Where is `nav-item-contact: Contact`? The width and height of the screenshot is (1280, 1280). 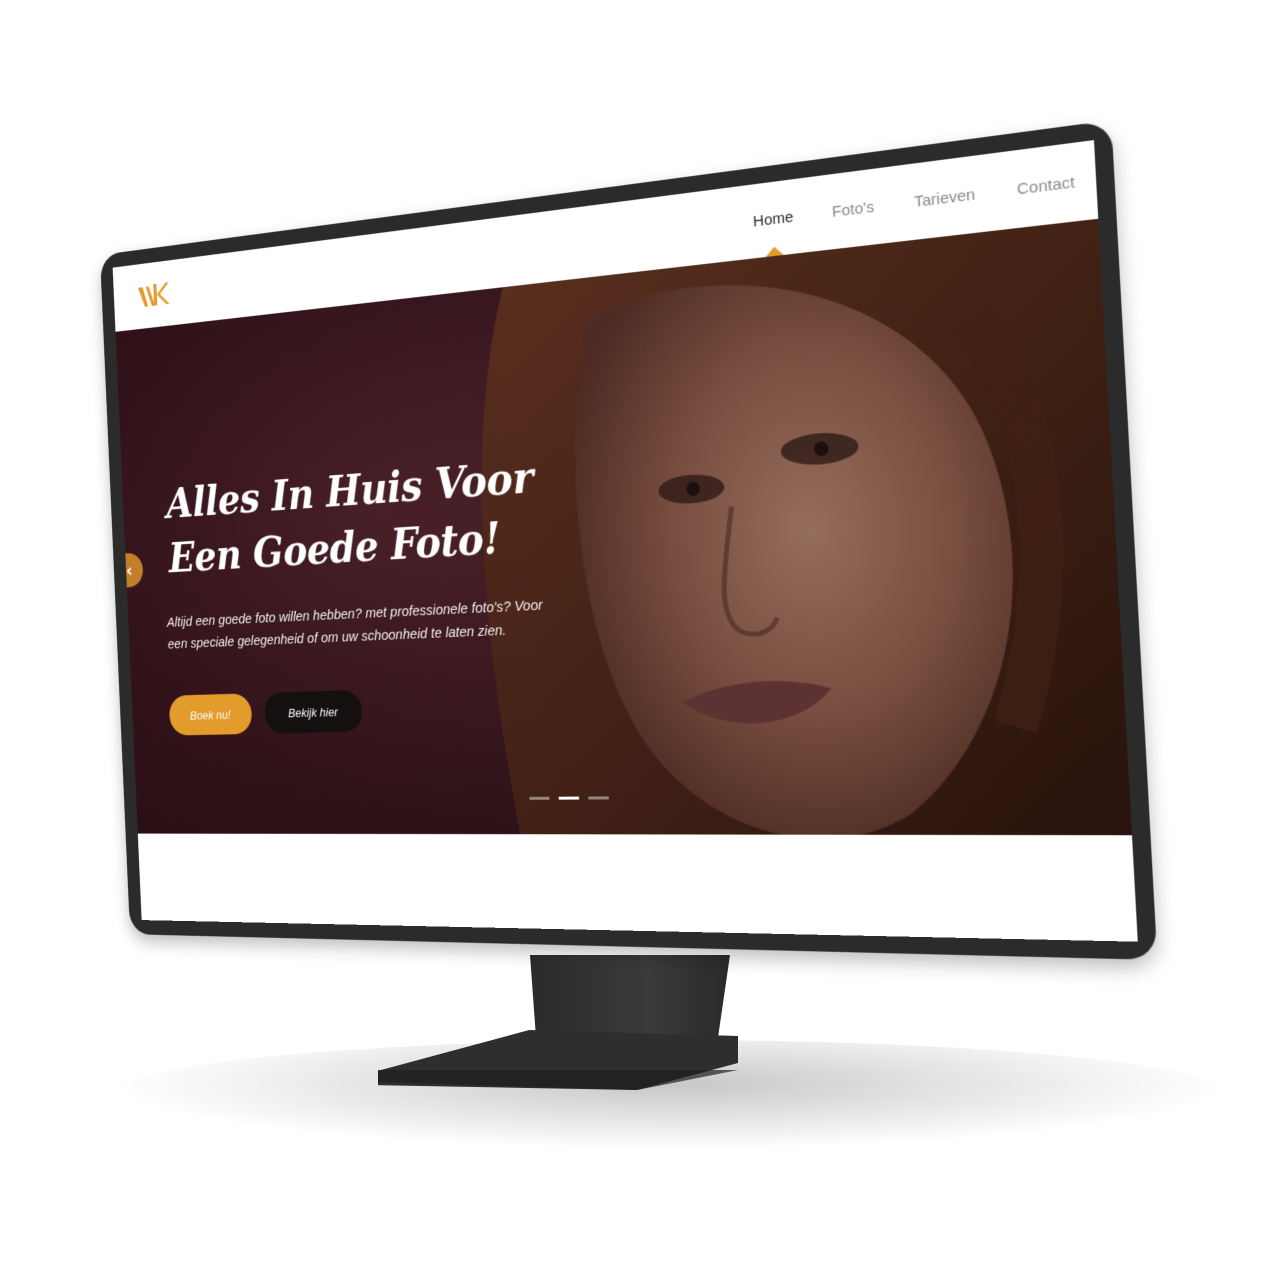 nav-item-contact: Contact is located at coordinates (1045, 185).